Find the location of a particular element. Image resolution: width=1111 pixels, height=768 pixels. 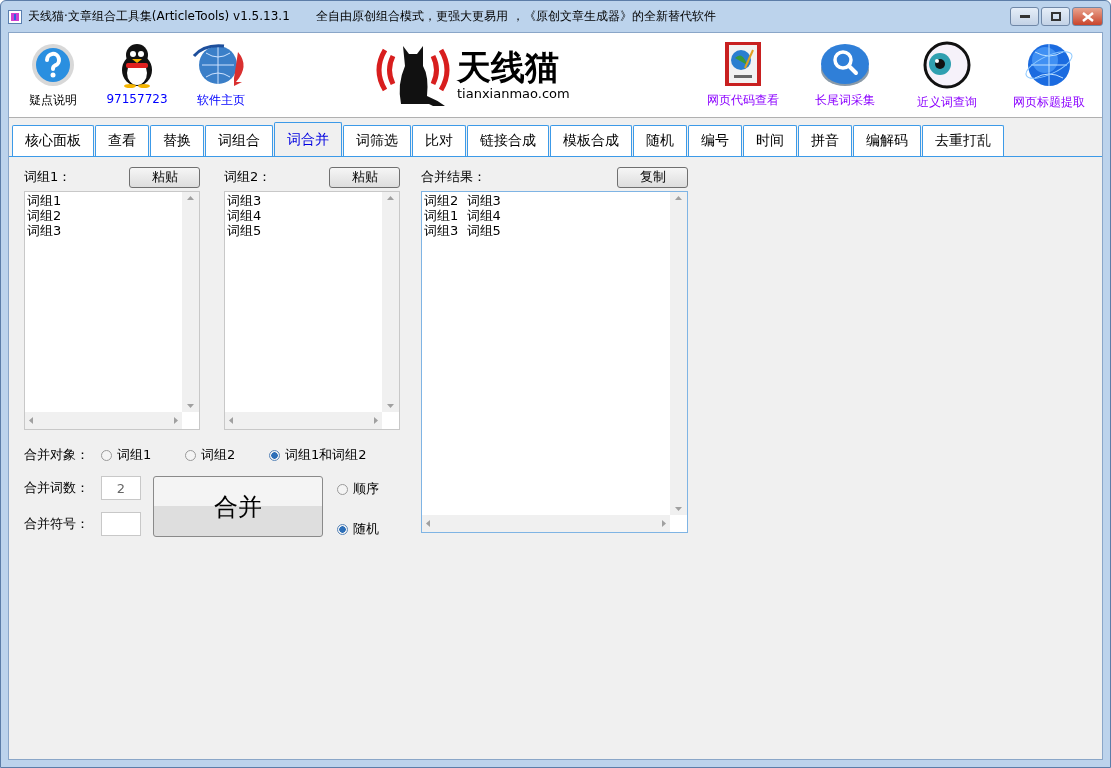

eyeball-icon is located at coordinates (947, 64).